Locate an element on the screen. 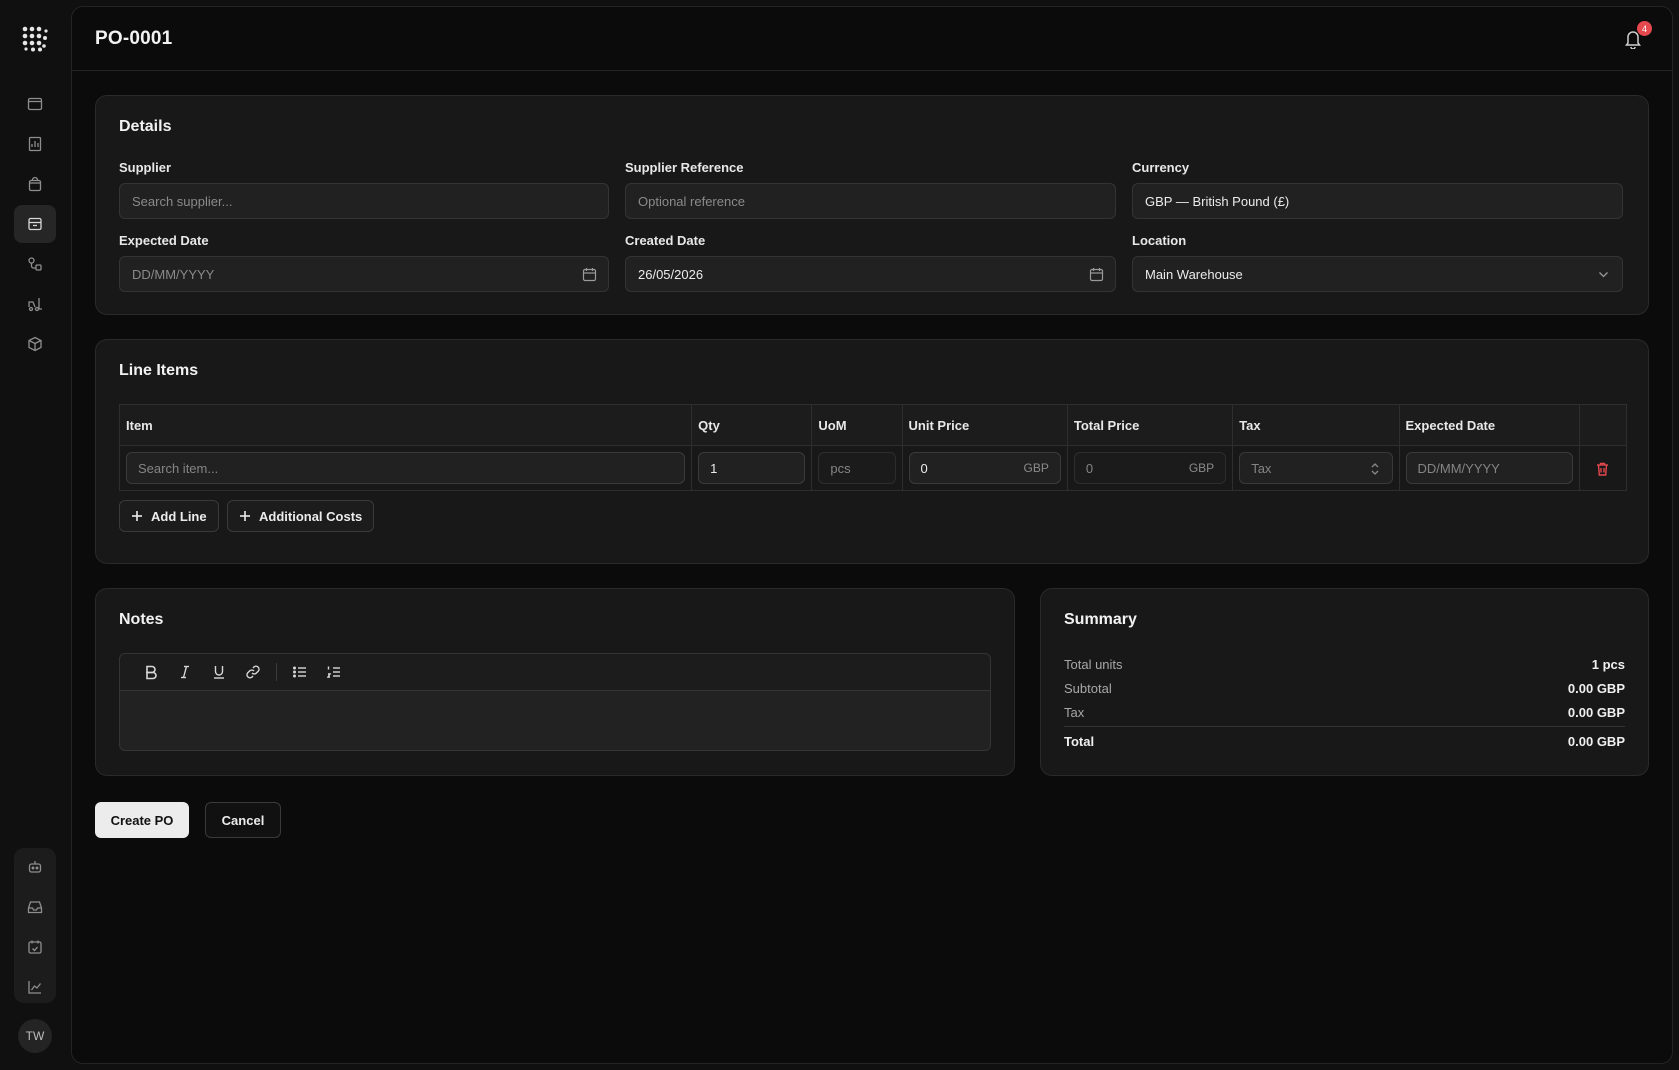  bullet-list-icon is located at coordinates (299, 672).